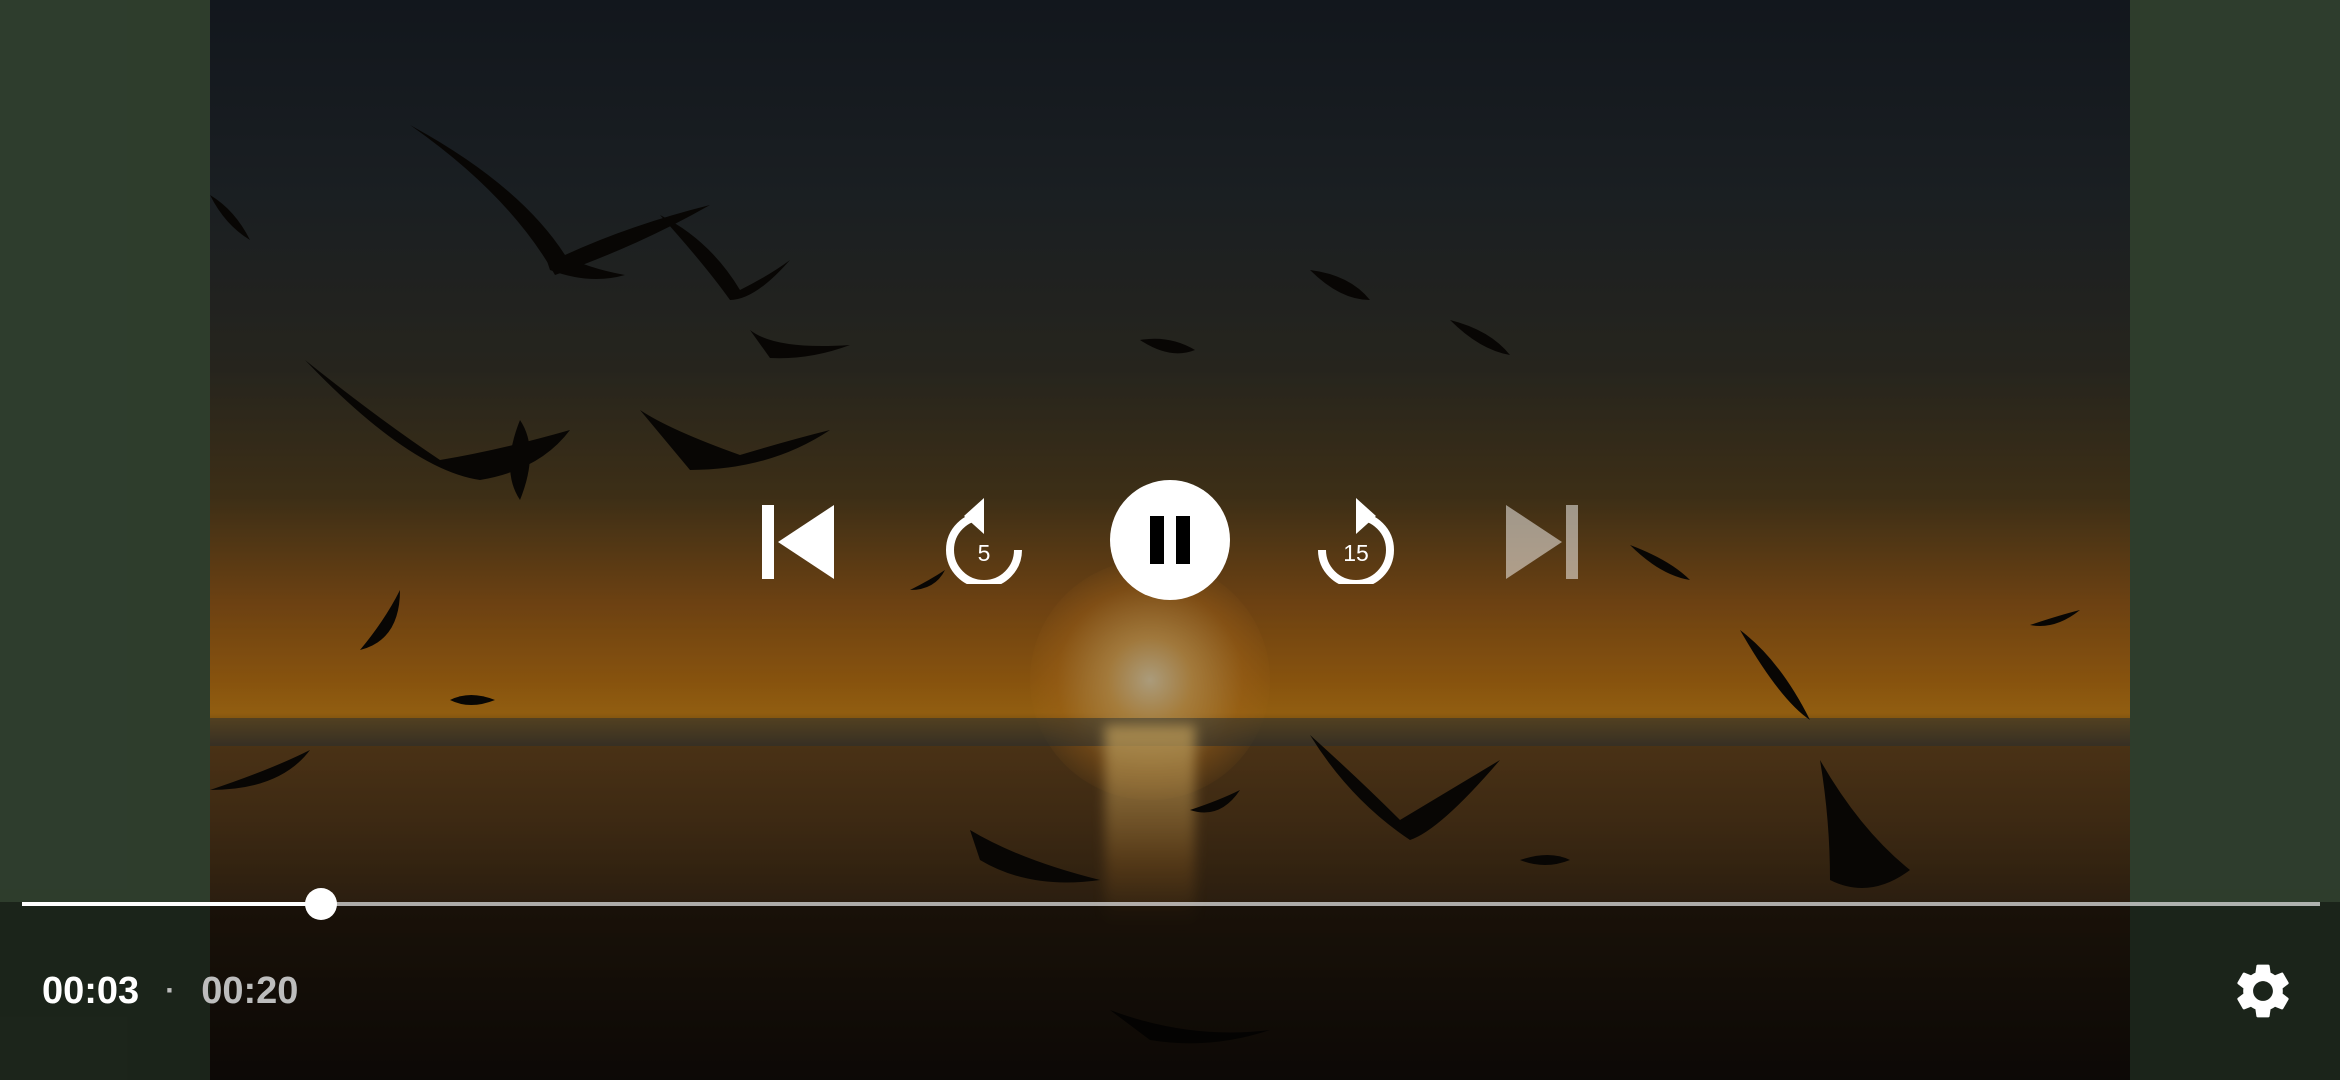 This screenshot has width=2340, height=1080. Describe the element at coordinates (320, 904) in the screenshot. I see `seek-bar-thumb` at that location.